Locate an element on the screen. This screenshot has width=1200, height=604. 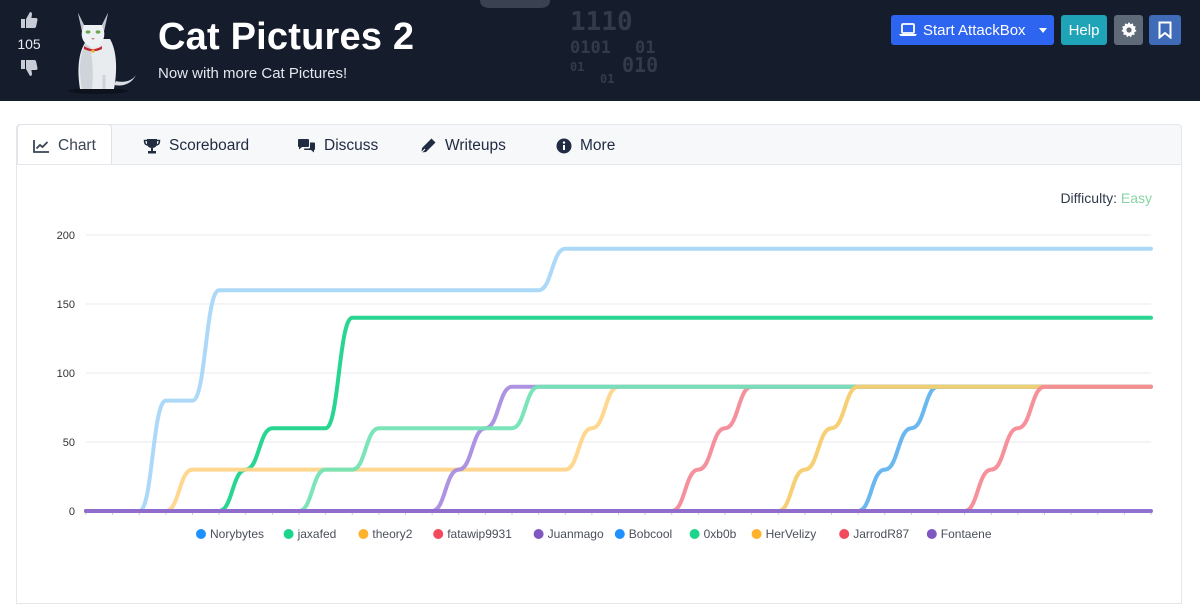
y-tick-label: 50 is located at coordinates (69, 443).